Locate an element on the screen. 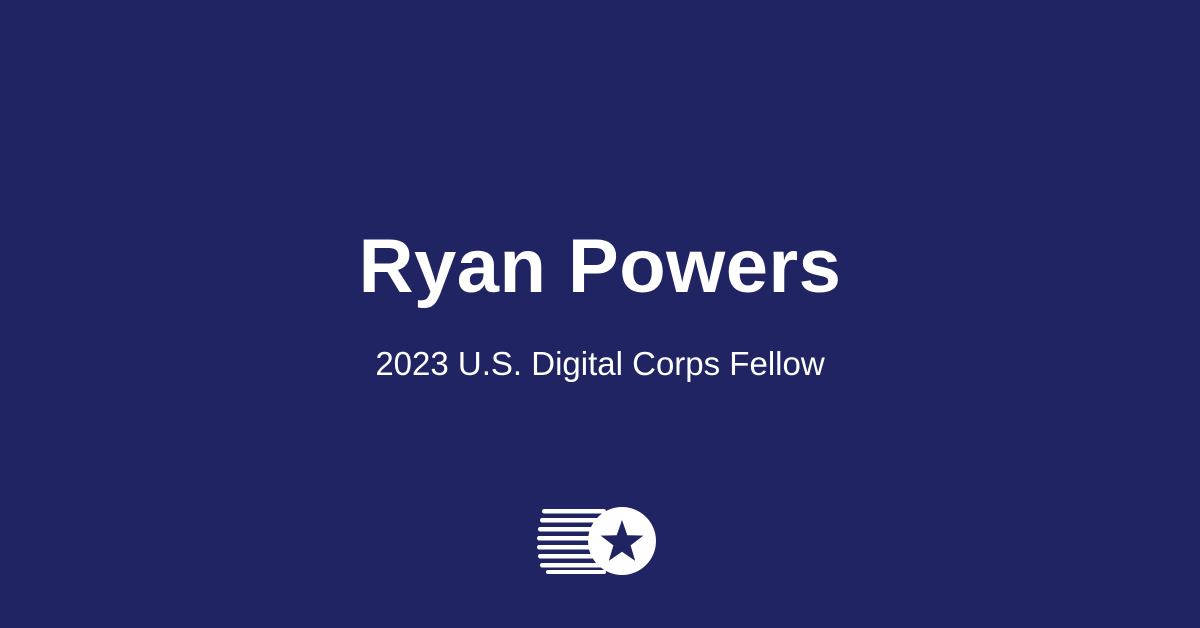  fellow-name: Ryan Powers is located at coordinates (600, 266).